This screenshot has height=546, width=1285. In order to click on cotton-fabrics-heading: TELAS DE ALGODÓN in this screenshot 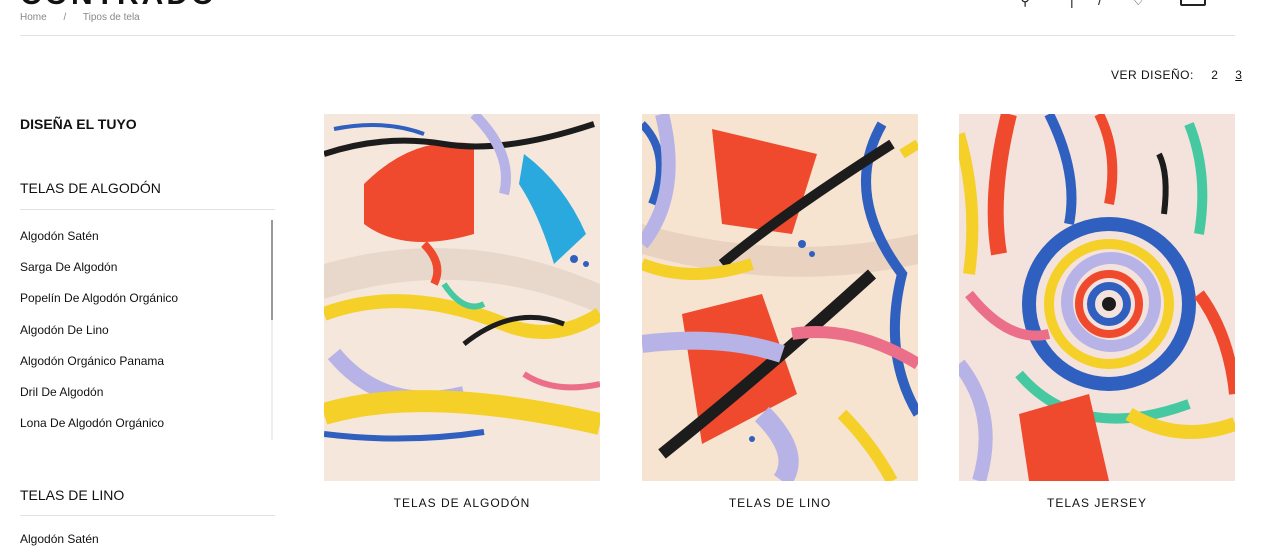, I will do `click(90, 188)`.